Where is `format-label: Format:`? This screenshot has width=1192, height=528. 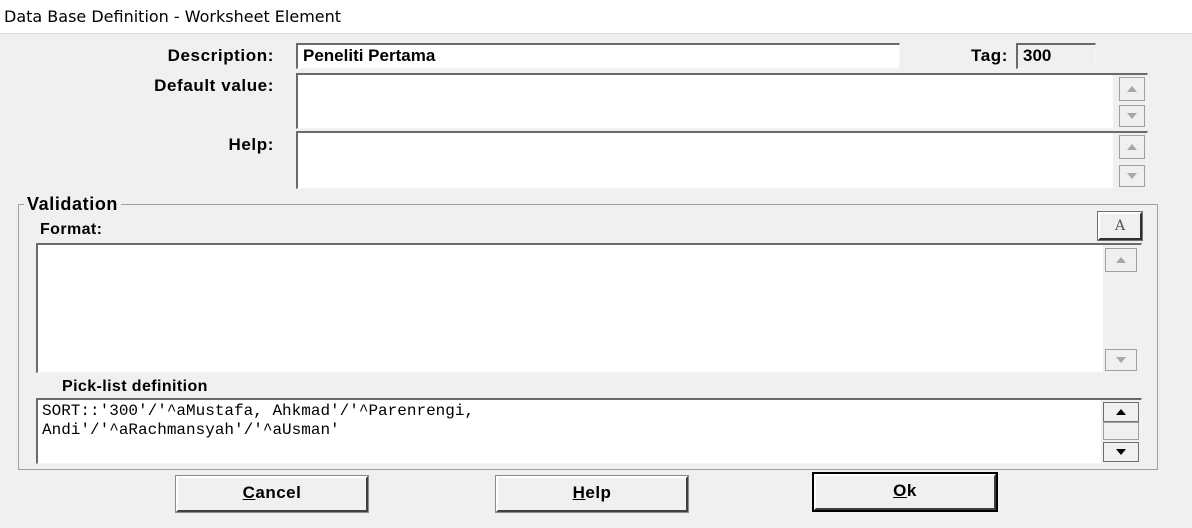 format-label: Format: is located at coordinates (71, 229).